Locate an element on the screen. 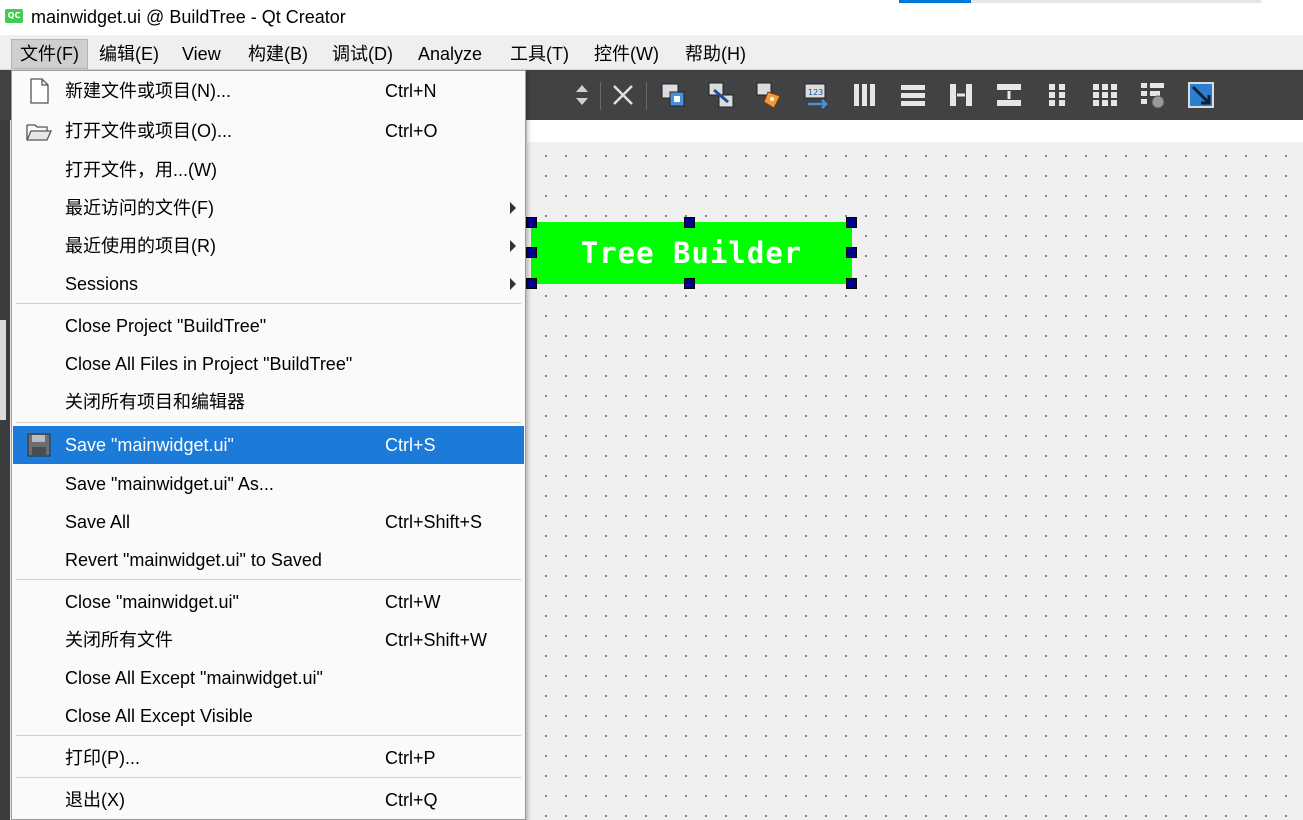 This screenshot has width=1303, height=820. edit-tab-order-icon: 123 is located at coordinates (817, 95).